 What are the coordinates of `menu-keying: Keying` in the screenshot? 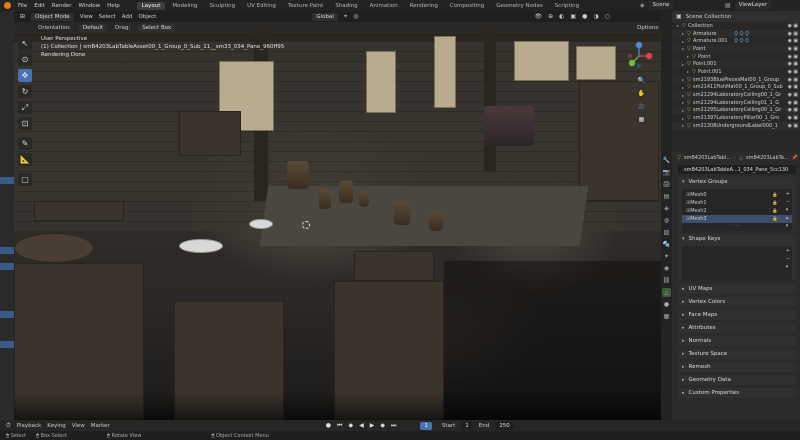 It's located at (56, 426).